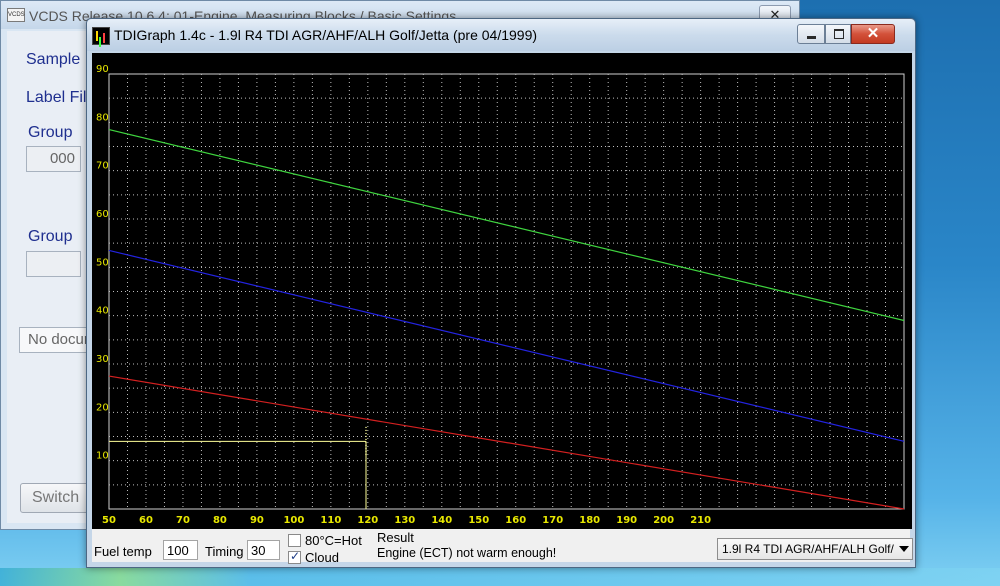 This screenshot has width=1000, height=586. What do you see at coordinates (294, 556) in the screenshot?
I see `cloud-checkbox` at bounding box center [294, 556].